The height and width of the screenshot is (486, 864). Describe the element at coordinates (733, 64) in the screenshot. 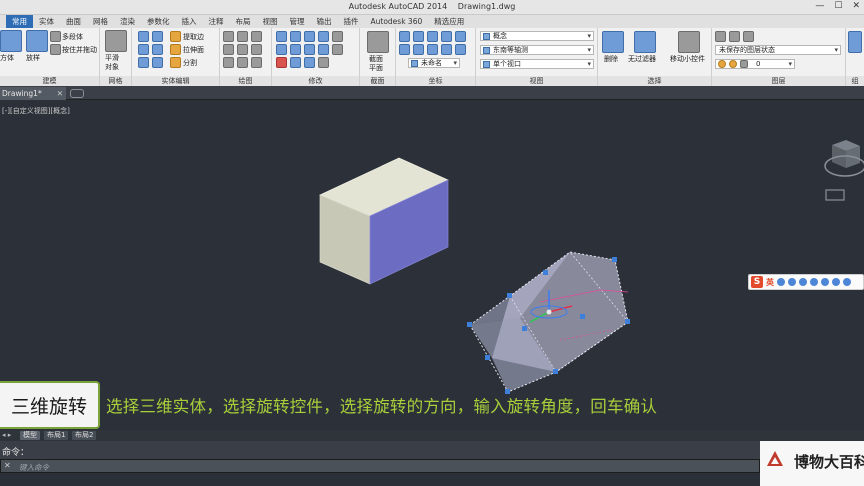

I see `sun-icon` at that location.